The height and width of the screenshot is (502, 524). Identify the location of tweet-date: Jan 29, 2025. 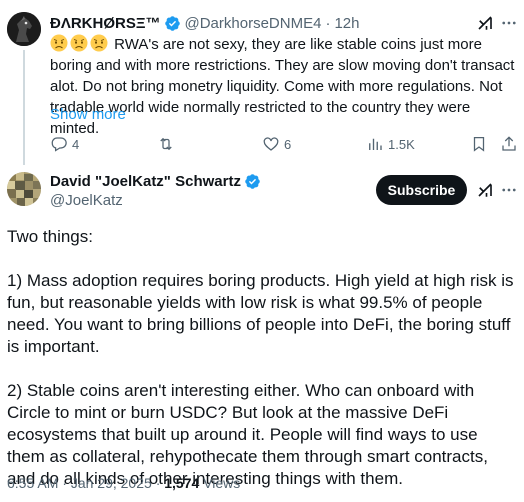
(111, 483).